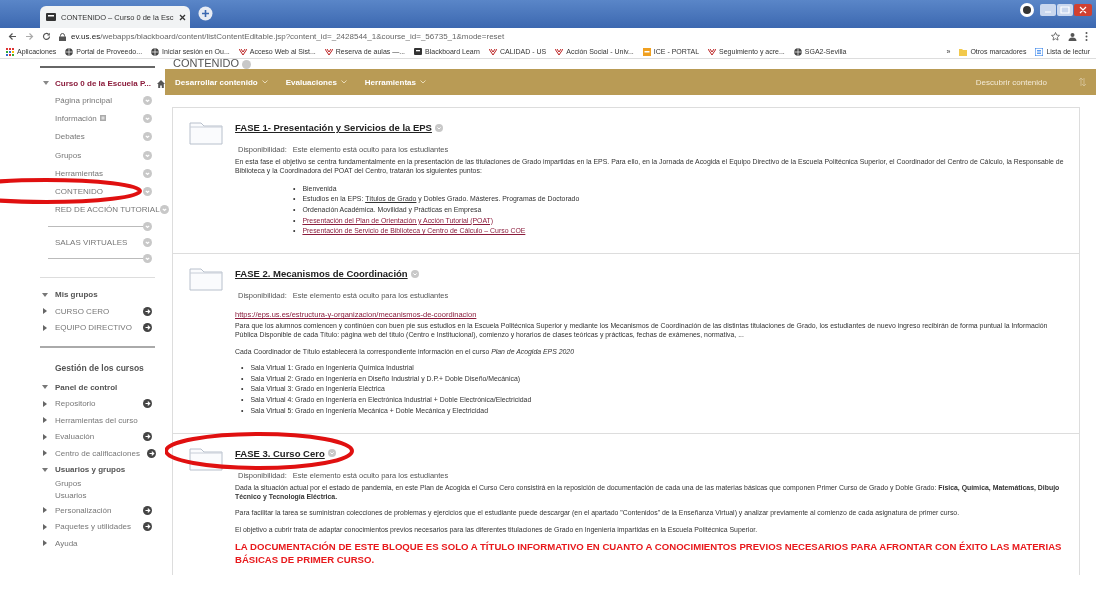 This screenshot has height=606, width=1096. Describe the element at coordinates (103, 470) in the screenshot. I see `tree-item: Usuarios y grupos` at that location.